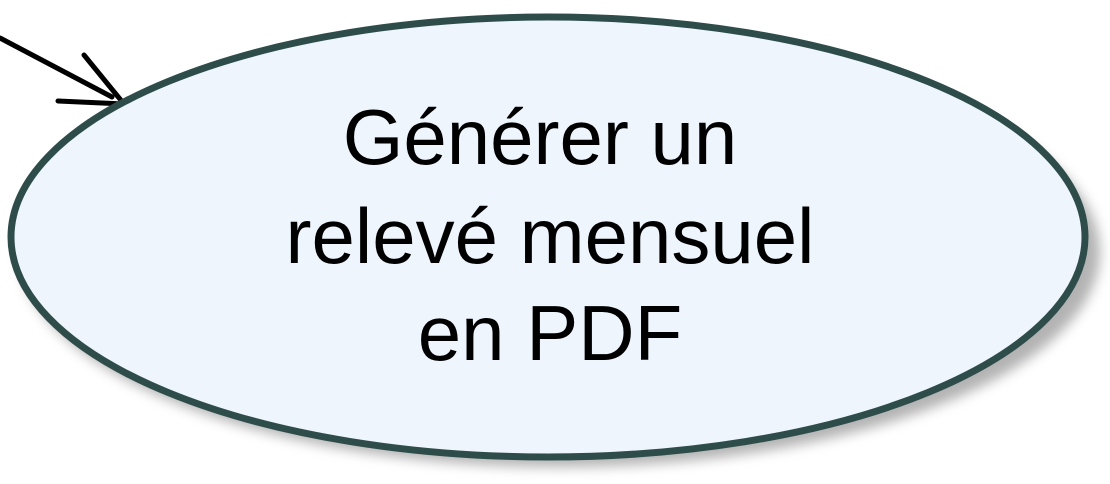  I want to click on use-case-label-line-2: relevé mensuel, so click(550, 236).